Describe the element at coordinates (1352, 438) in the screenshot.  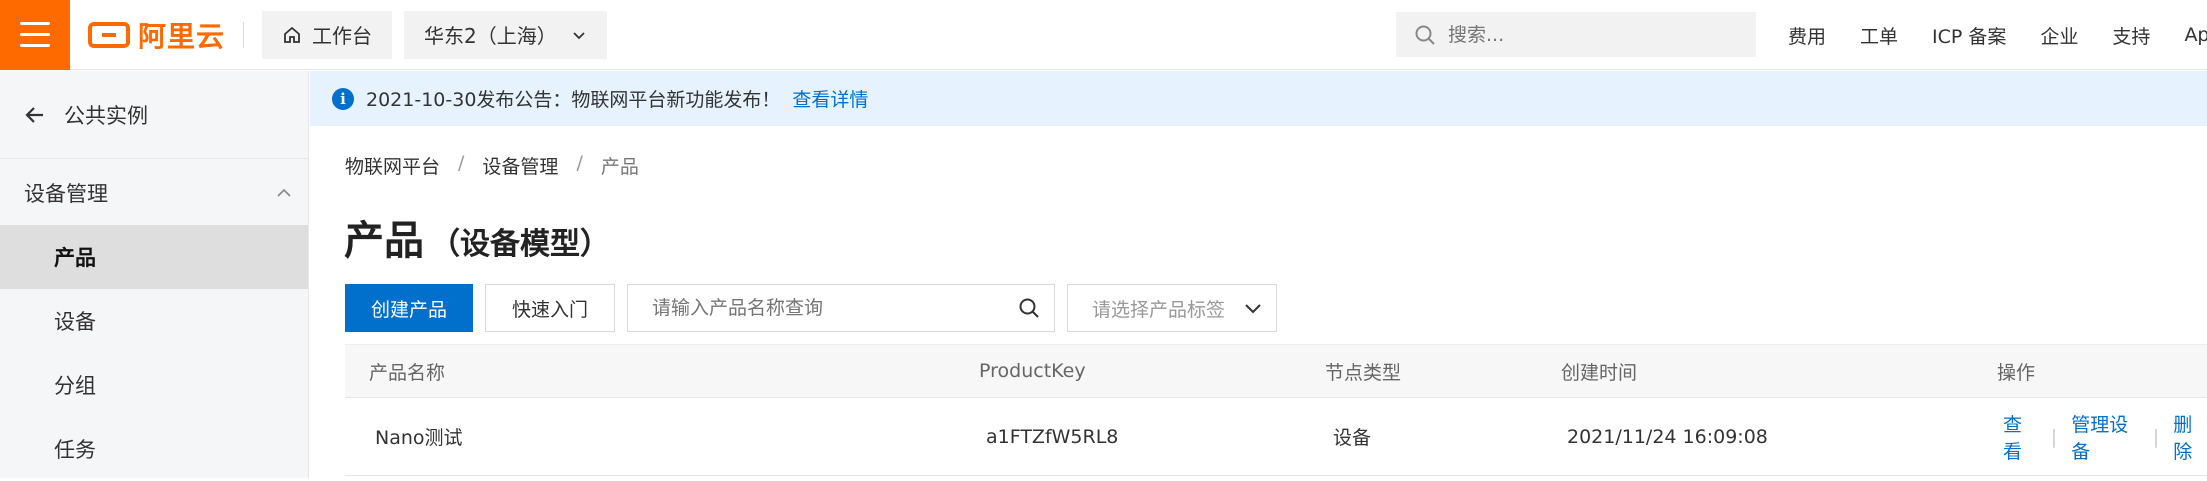
I see `cell-node-type: 设备` at that location.